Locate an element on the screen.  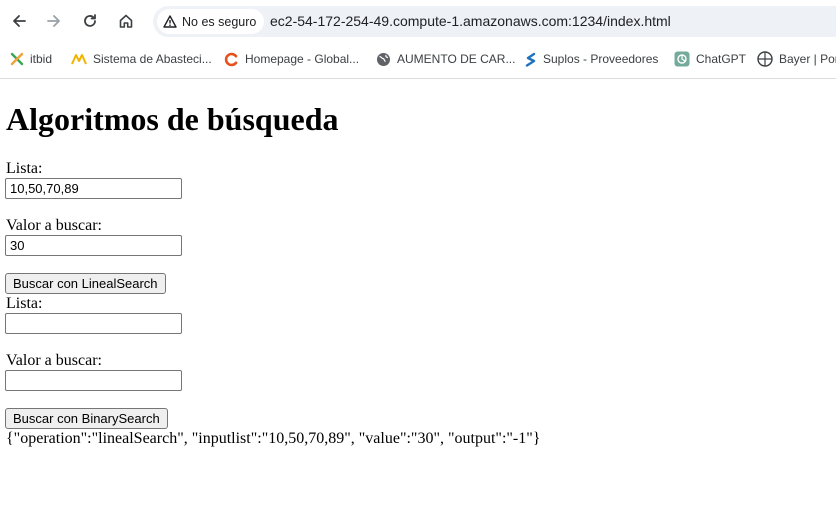
binary-search-button: Buscar con BinarySearch is located at coordinates (86, 418).